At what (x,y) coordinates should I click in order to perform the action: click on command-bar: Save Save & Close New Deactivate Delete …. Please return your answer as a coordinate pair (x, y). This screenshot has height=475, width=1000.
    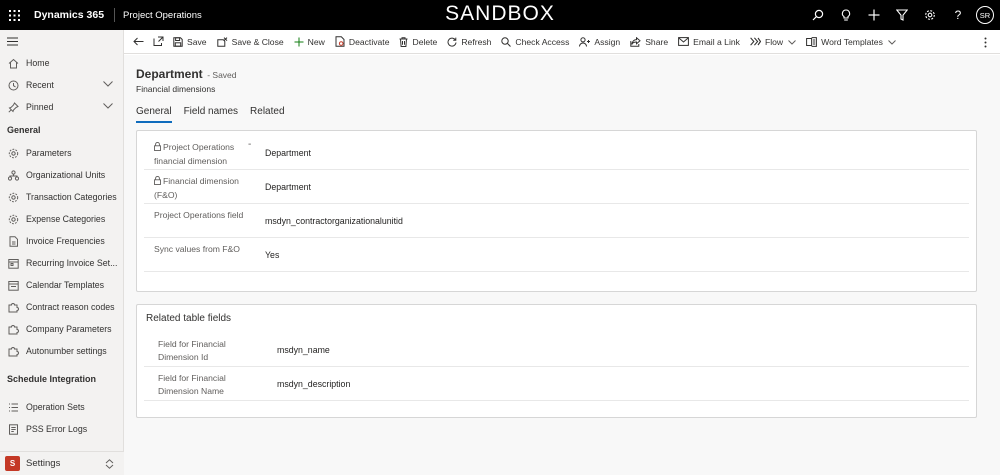
    Looking at the image, I should click on (562, 42).